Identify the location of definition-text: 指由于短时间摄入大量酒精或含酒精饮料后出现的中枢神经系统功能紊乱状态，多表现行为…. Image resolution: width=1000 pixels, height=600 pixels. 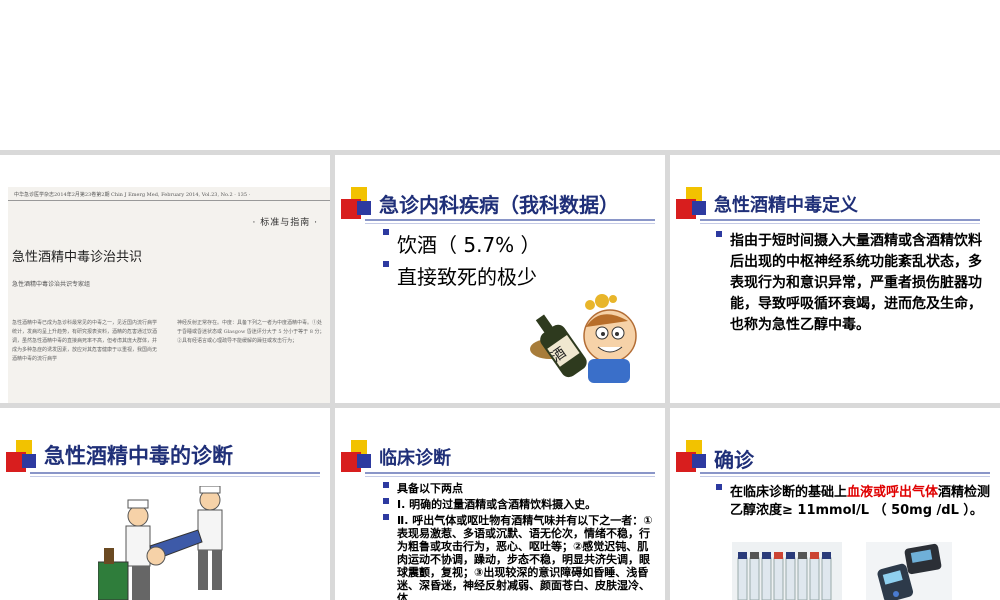
(849, 283).